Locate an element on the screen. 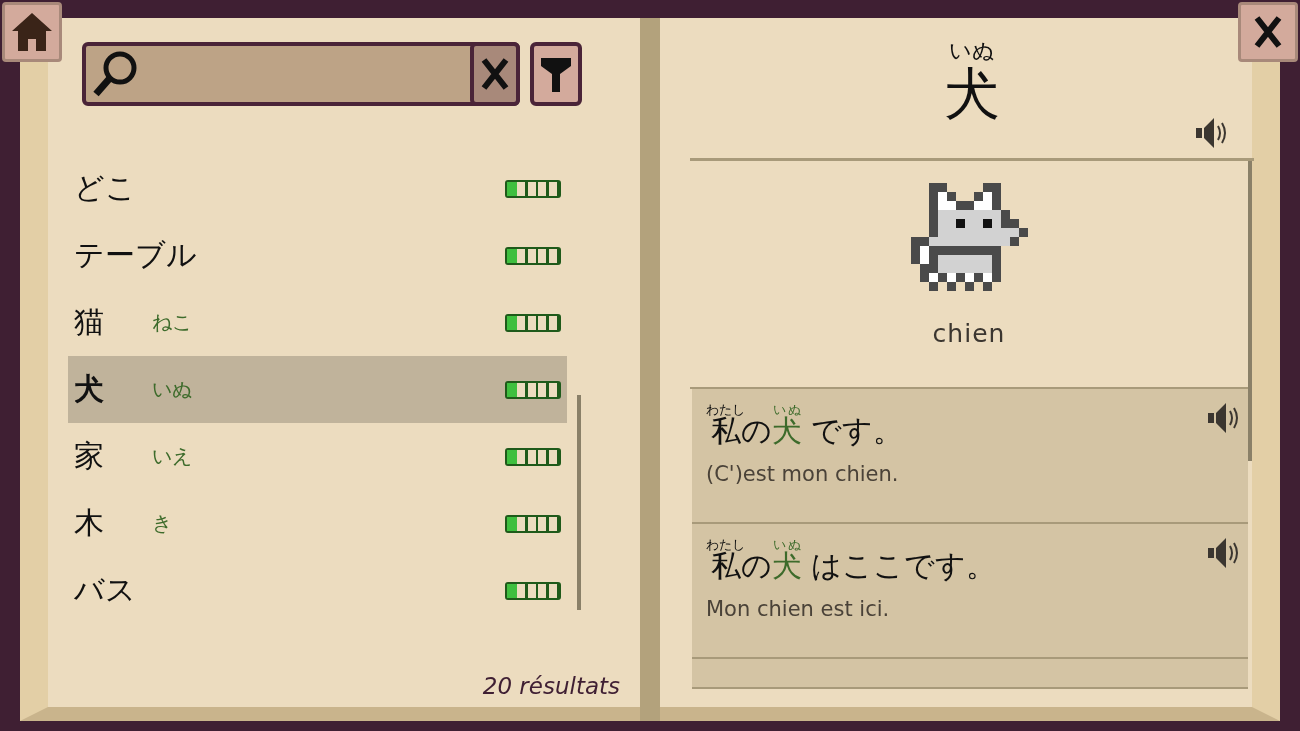 This screenshot has height=731, width=1300. sentence-translation: Mon chien est ici. is located at coordinates (798, 609).